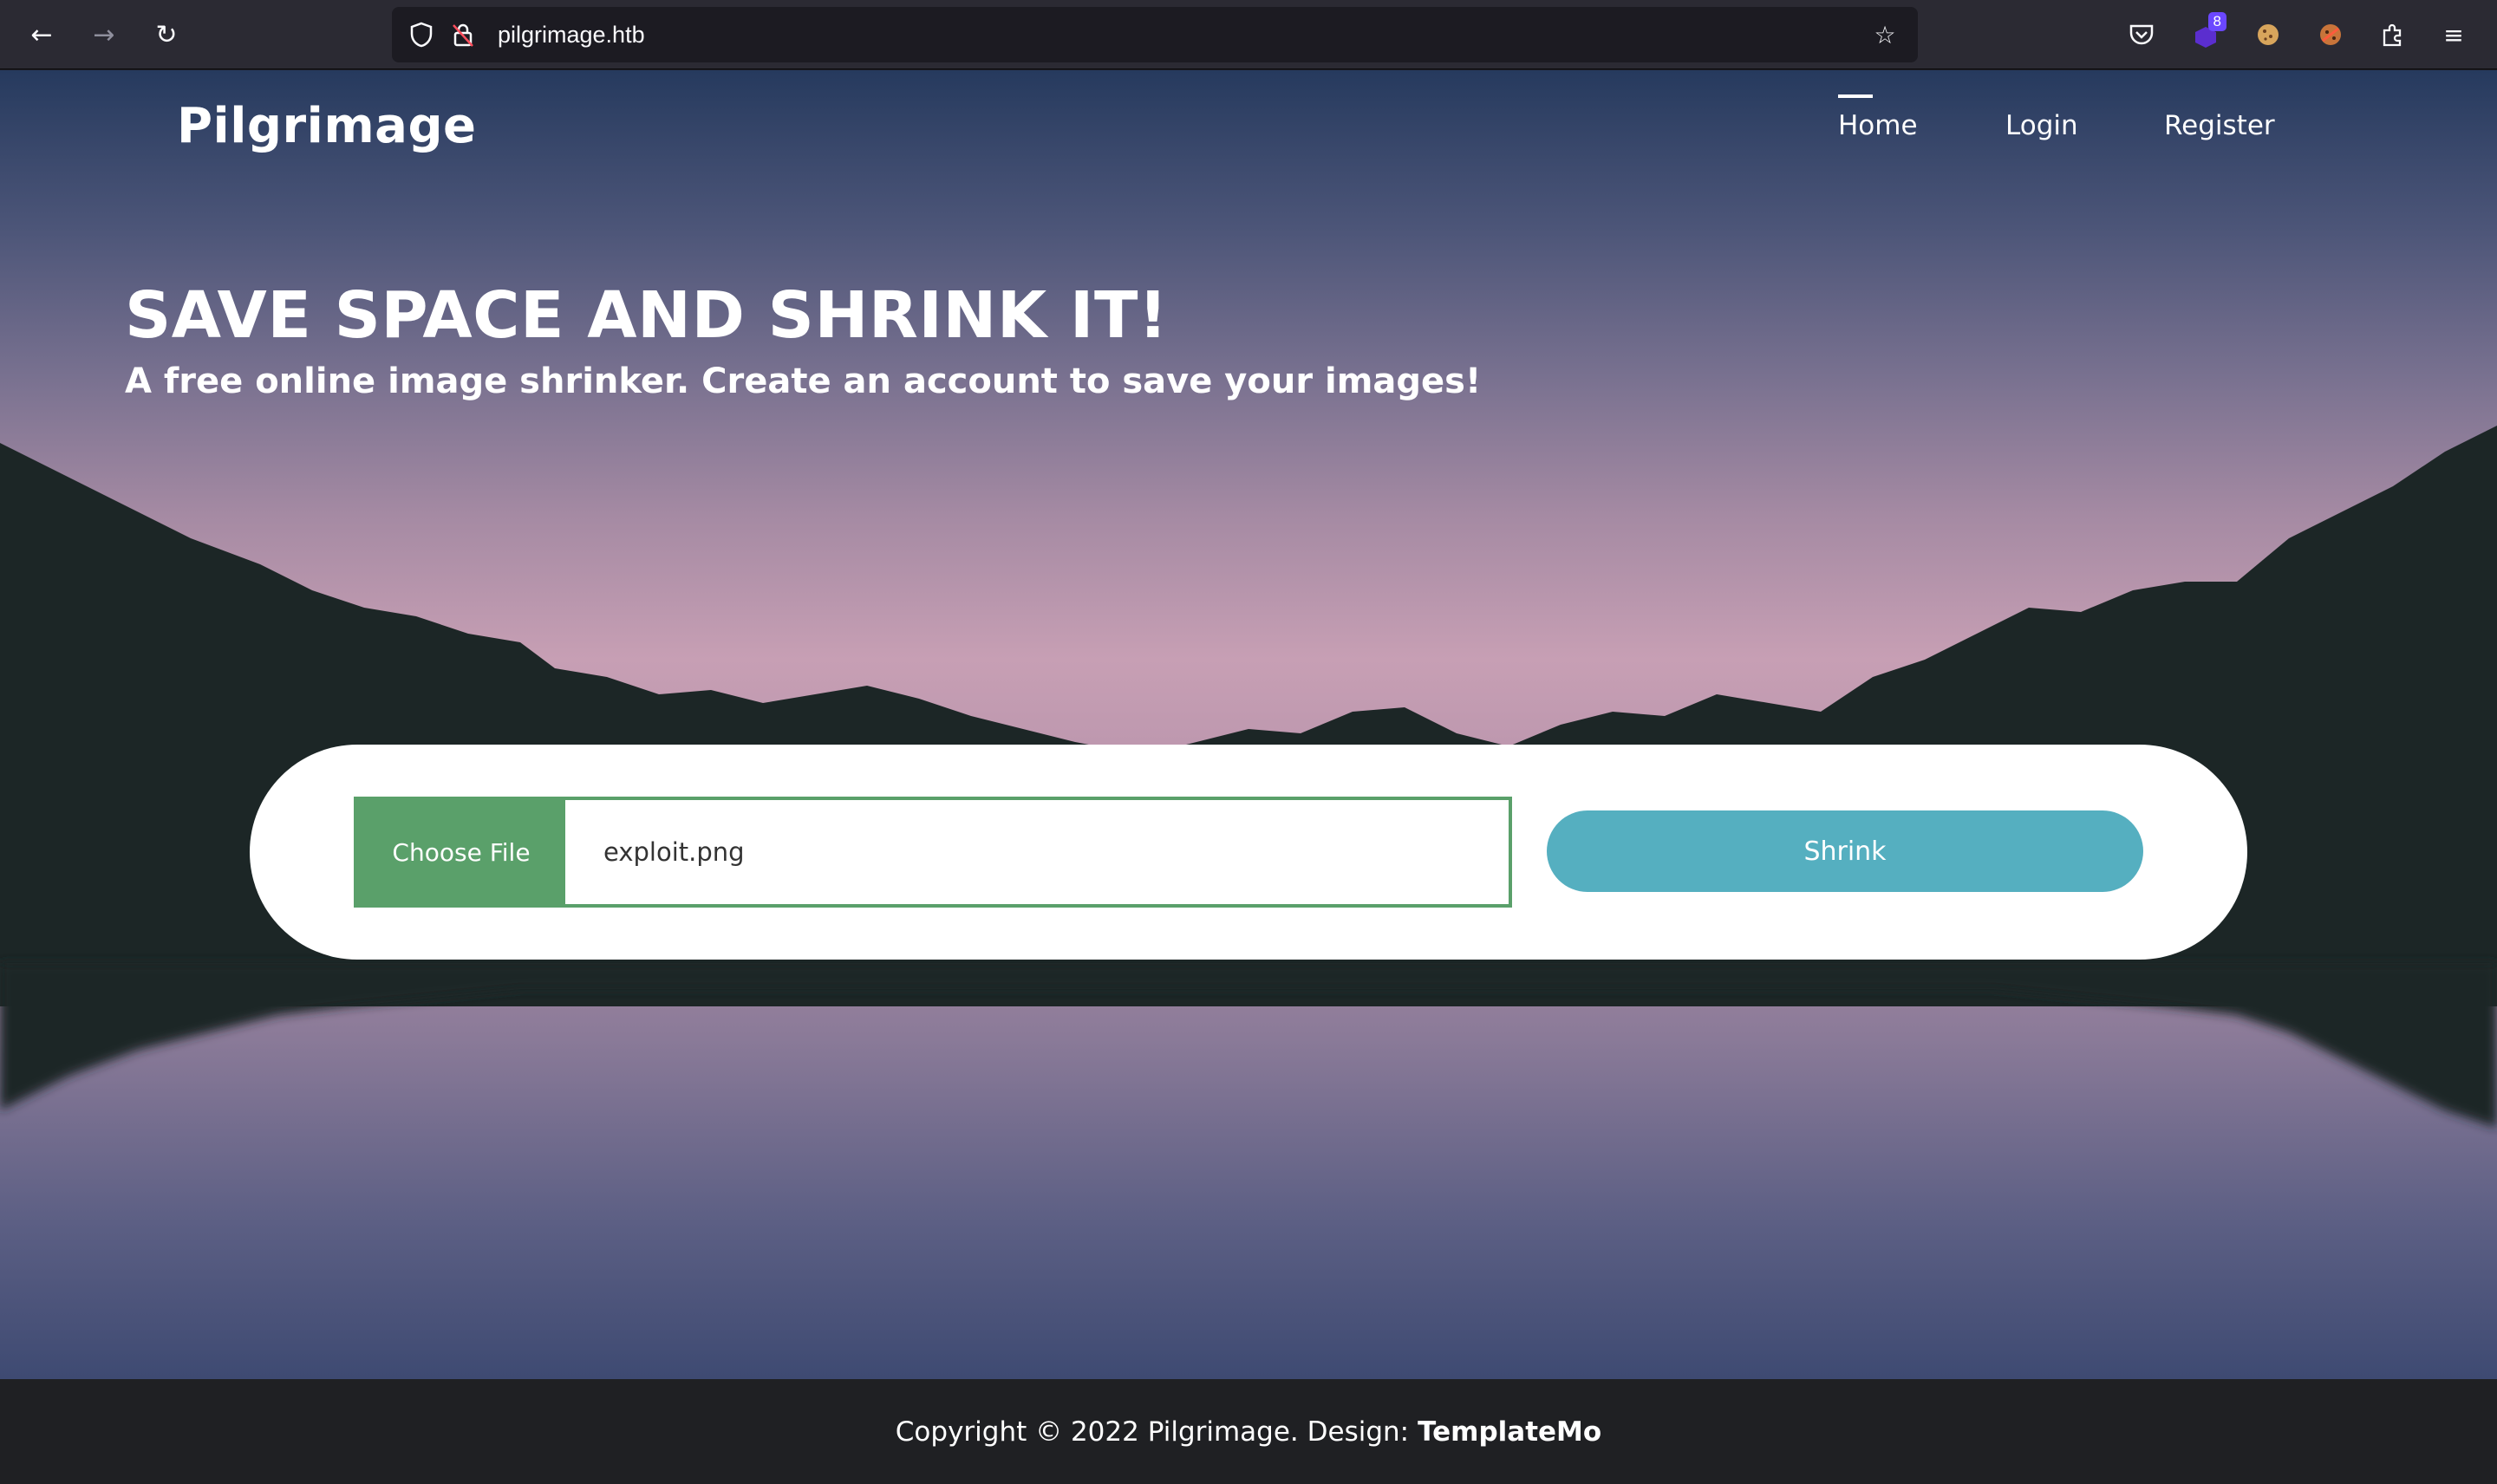 This screenshot has height=1484, width=2497. Describe the element at coordinates (1885, 35) in the screenshot. I see `bookmark-star-icon: ☆` at that location.